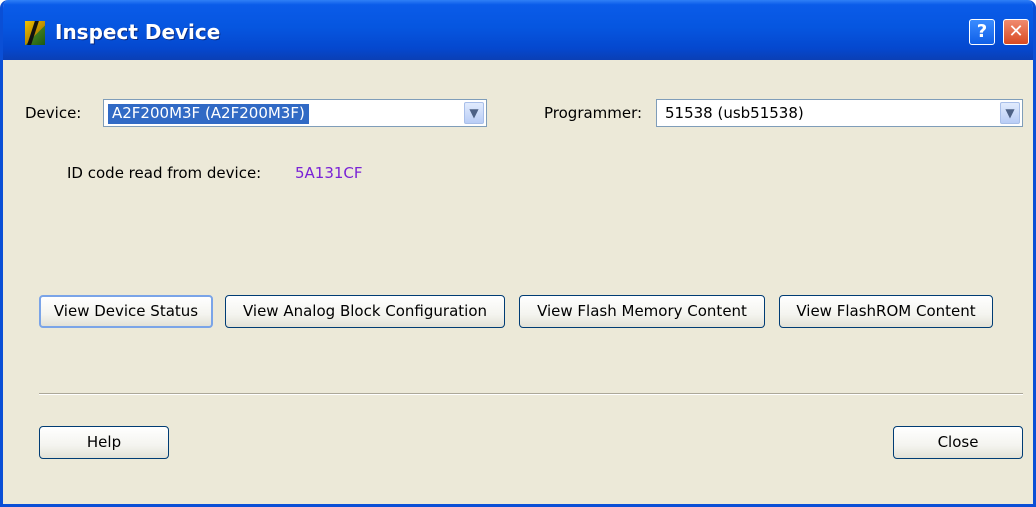  I want to click on id-code-label: ID code read from device:, so click(164, 173).